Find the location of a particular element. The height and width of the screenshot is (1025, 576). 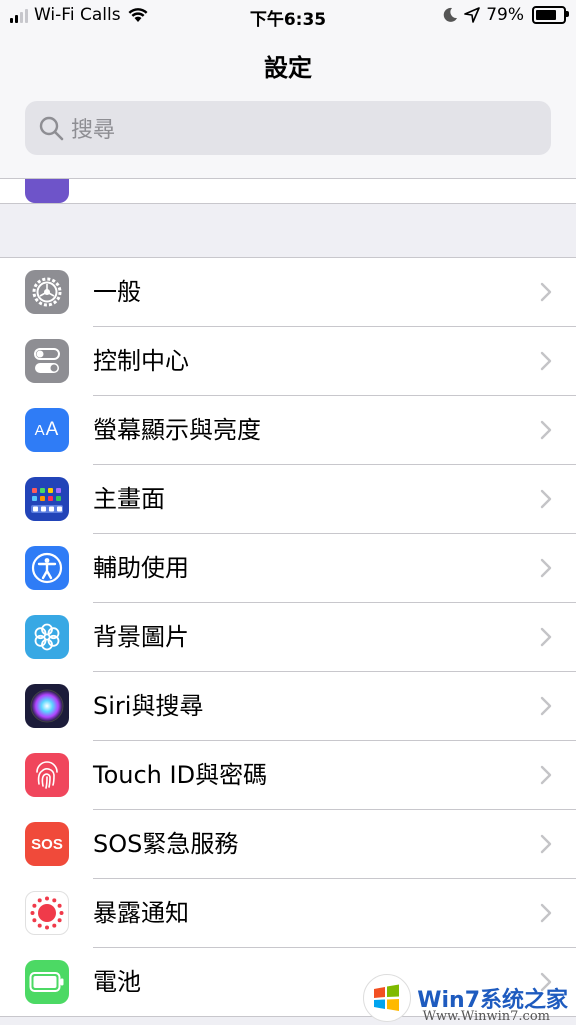

status-bar: Wi-Fi Calls 下午6:35 79% is located at coordinates (288, 16).